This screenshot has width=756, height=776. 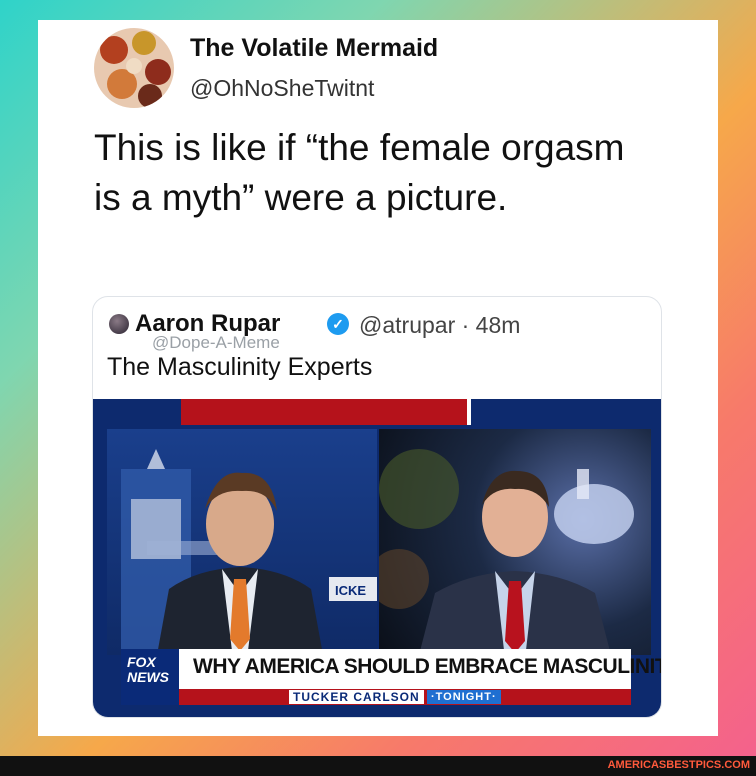 I want to click on quoted-tweet-text: The Masculinity Experts, so click(x=240, y=367).